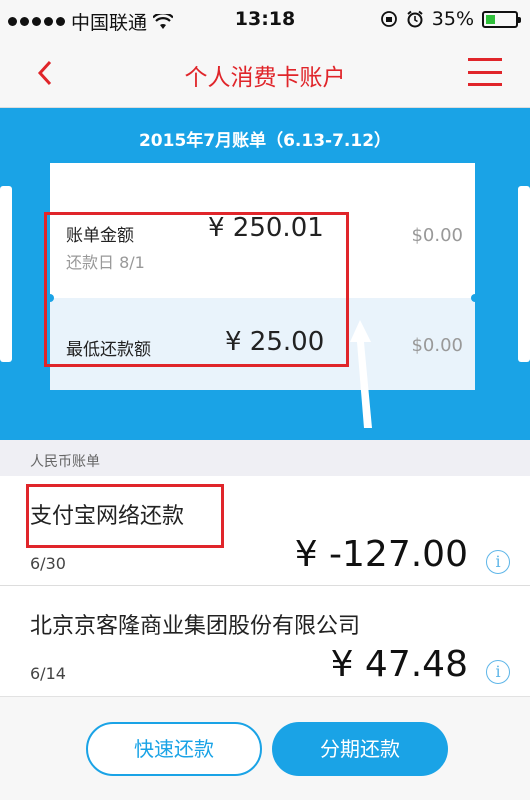 The height and width of the screenshot is (800, 530). I want to click on due-date-label: 还款日 8/1, so click(105, 262).